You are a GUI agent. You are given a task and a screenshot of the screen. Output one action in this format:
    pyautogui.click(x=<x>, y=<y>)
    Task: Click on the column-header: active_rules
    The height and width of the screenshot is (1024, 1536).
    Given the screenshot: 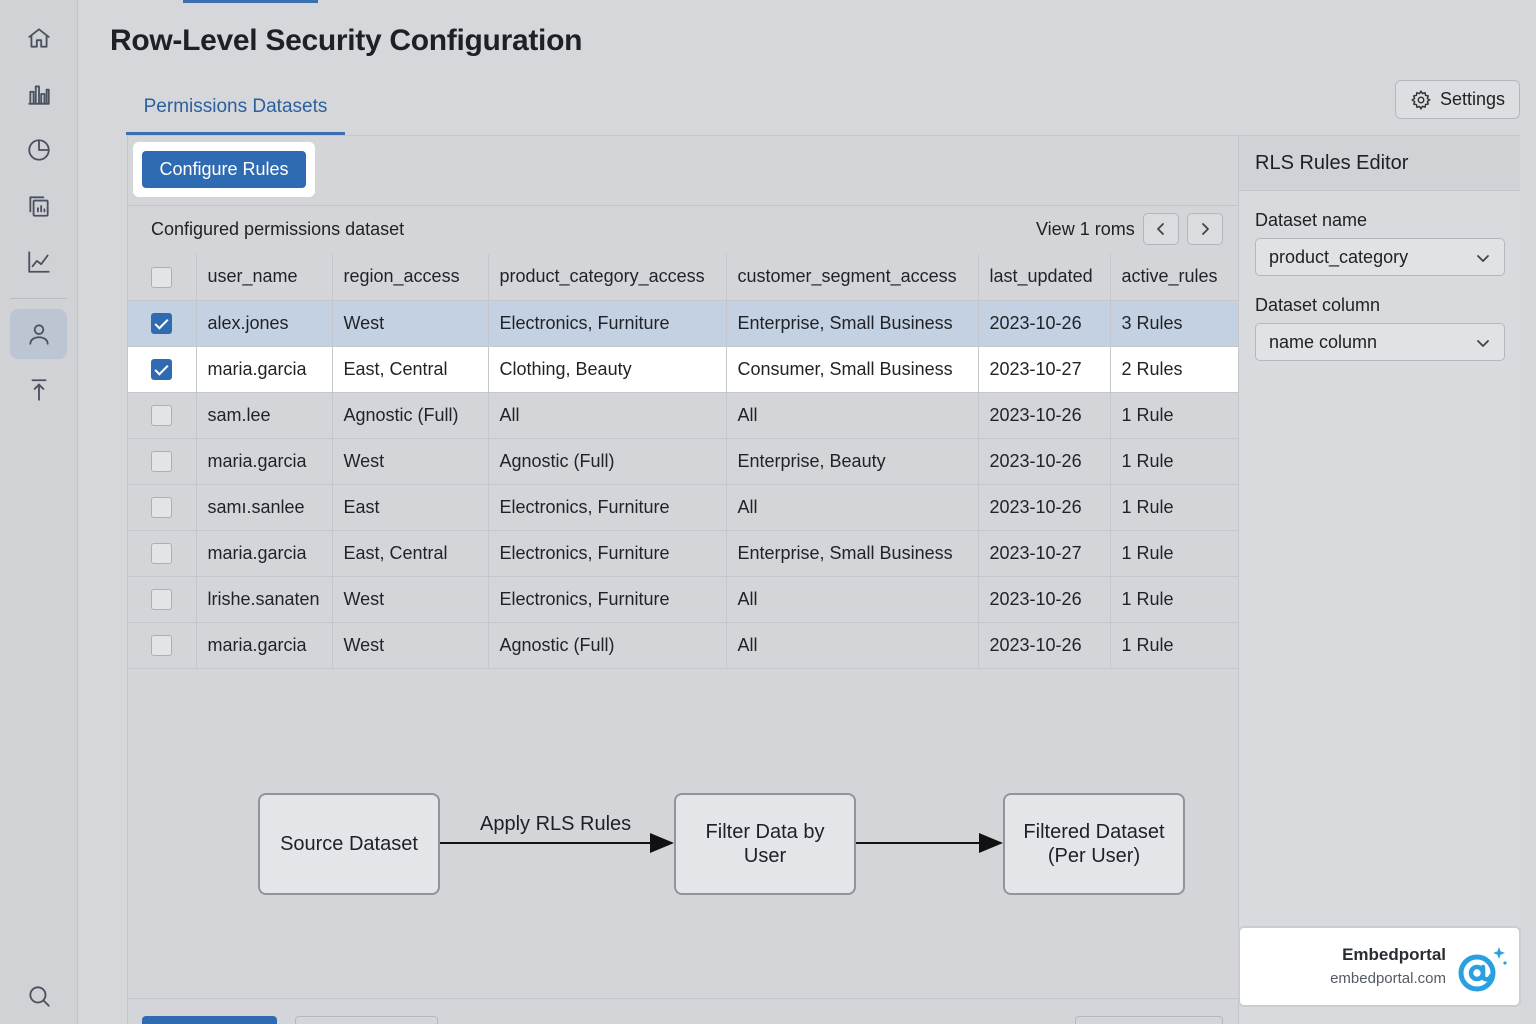 What is the action you would take?
    pyautogui.click(x=1174, y=277)
    